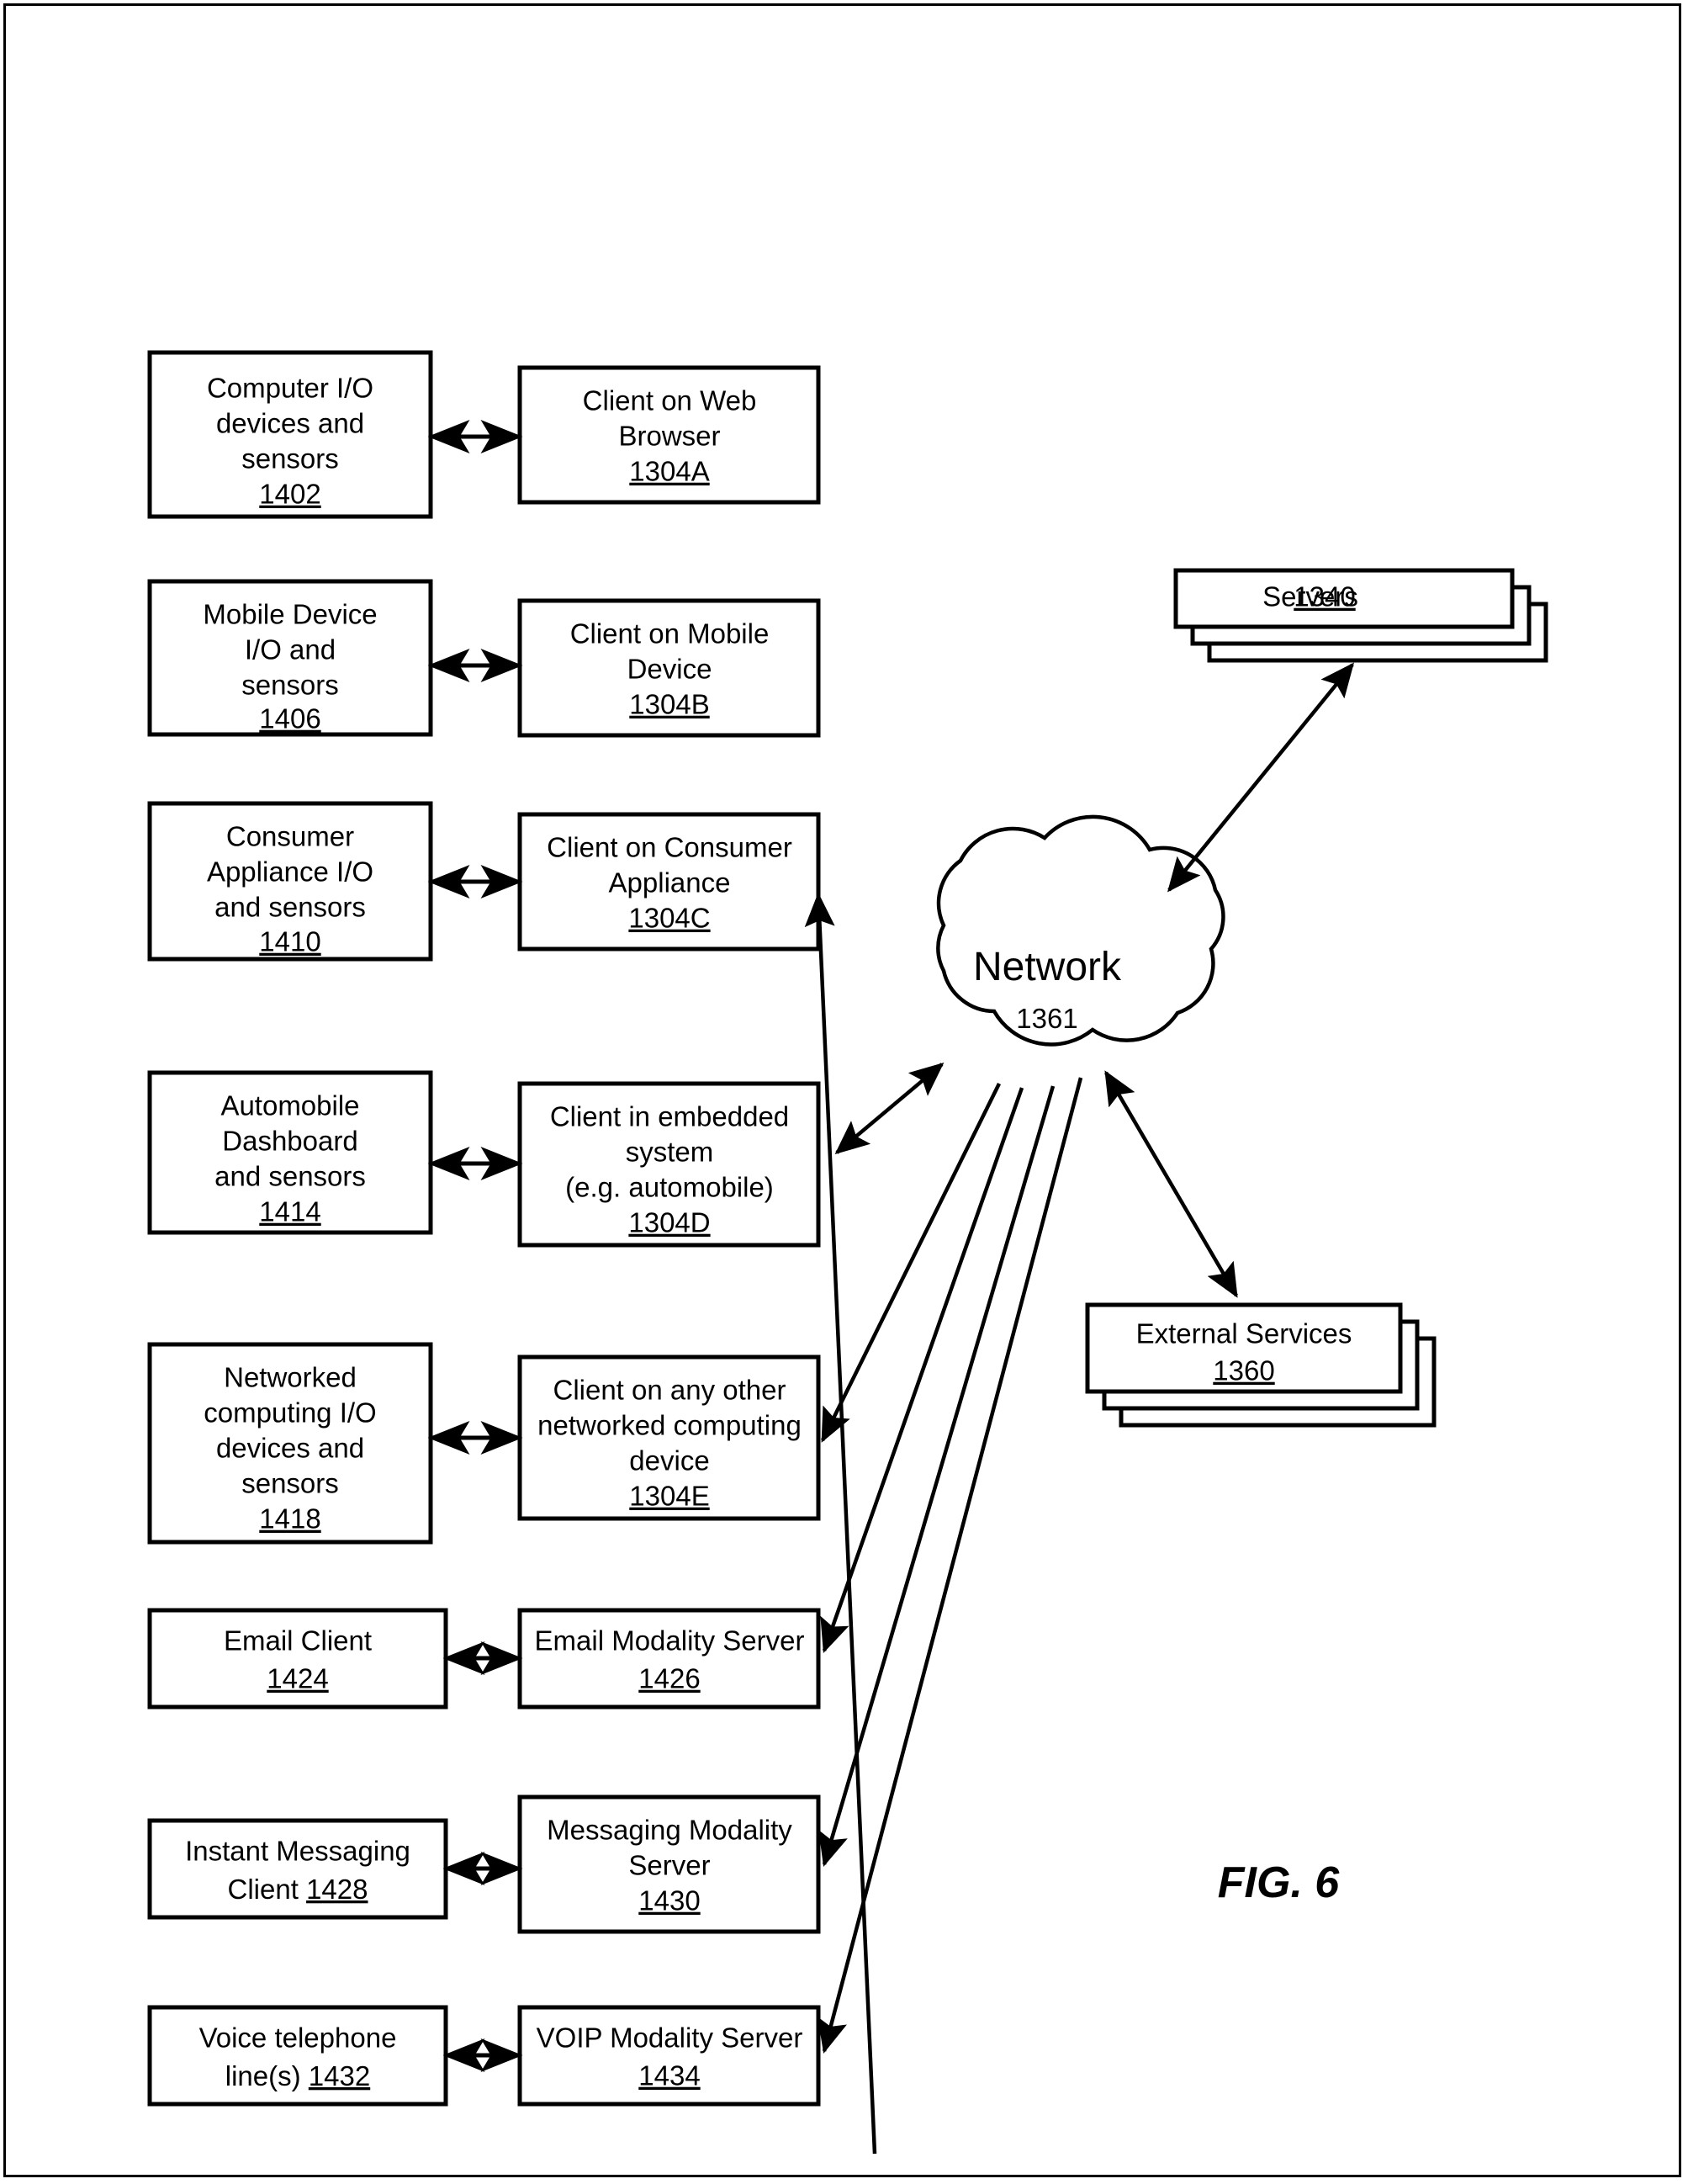 The height and width of the screenshot is (2184, 1688). What do you see at coordinates (669, 1390) in the screenshot?
I see `box-client-other-networked-device-line-0: Client on any other` at bounding box center [669, 1390].